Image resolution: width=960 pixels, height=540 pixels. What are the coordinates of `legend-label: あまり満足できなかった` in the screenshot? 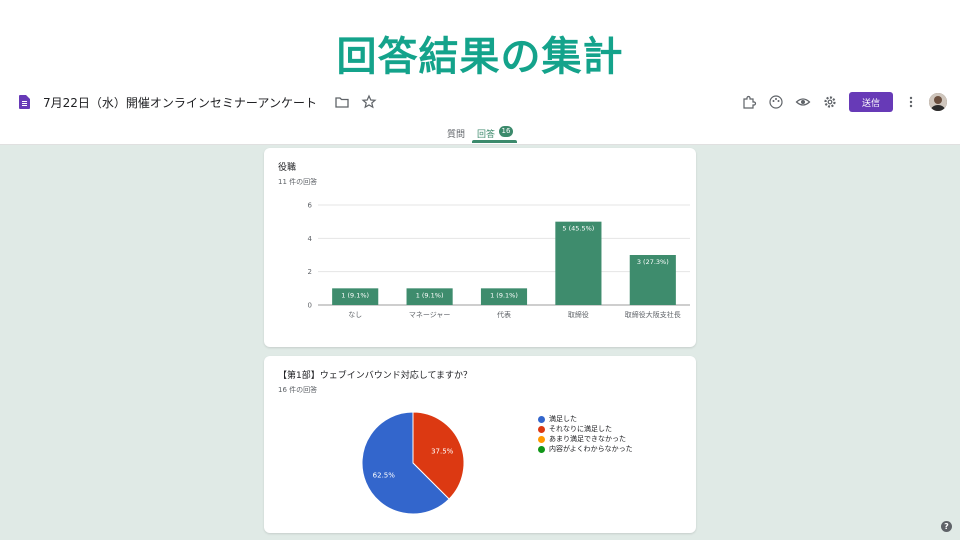 It's located at (587, 439).